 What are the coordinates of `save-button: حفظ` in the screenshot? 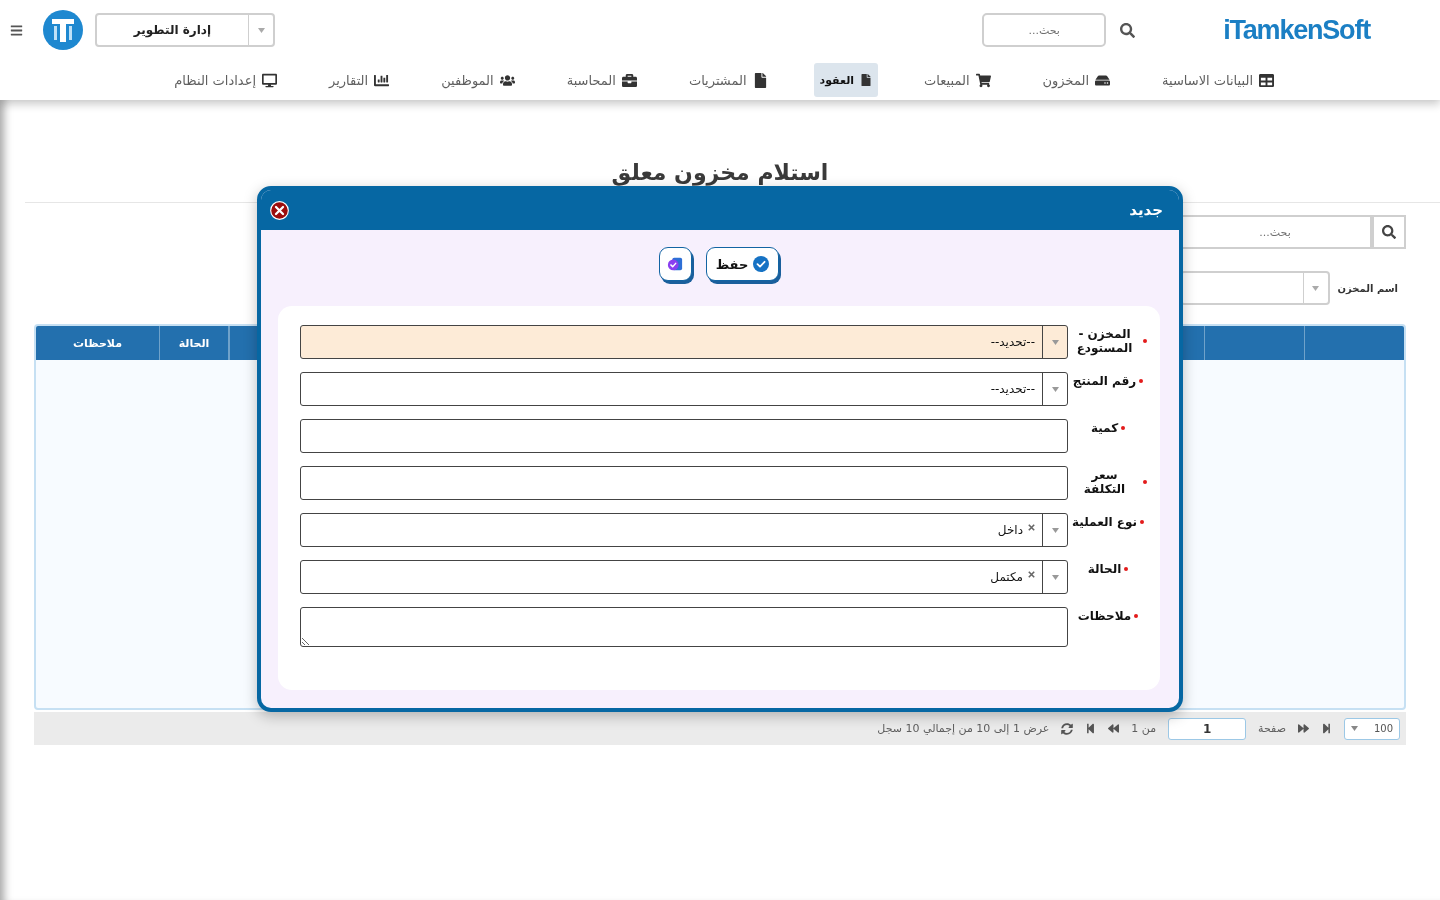 It's located at (742, 264).